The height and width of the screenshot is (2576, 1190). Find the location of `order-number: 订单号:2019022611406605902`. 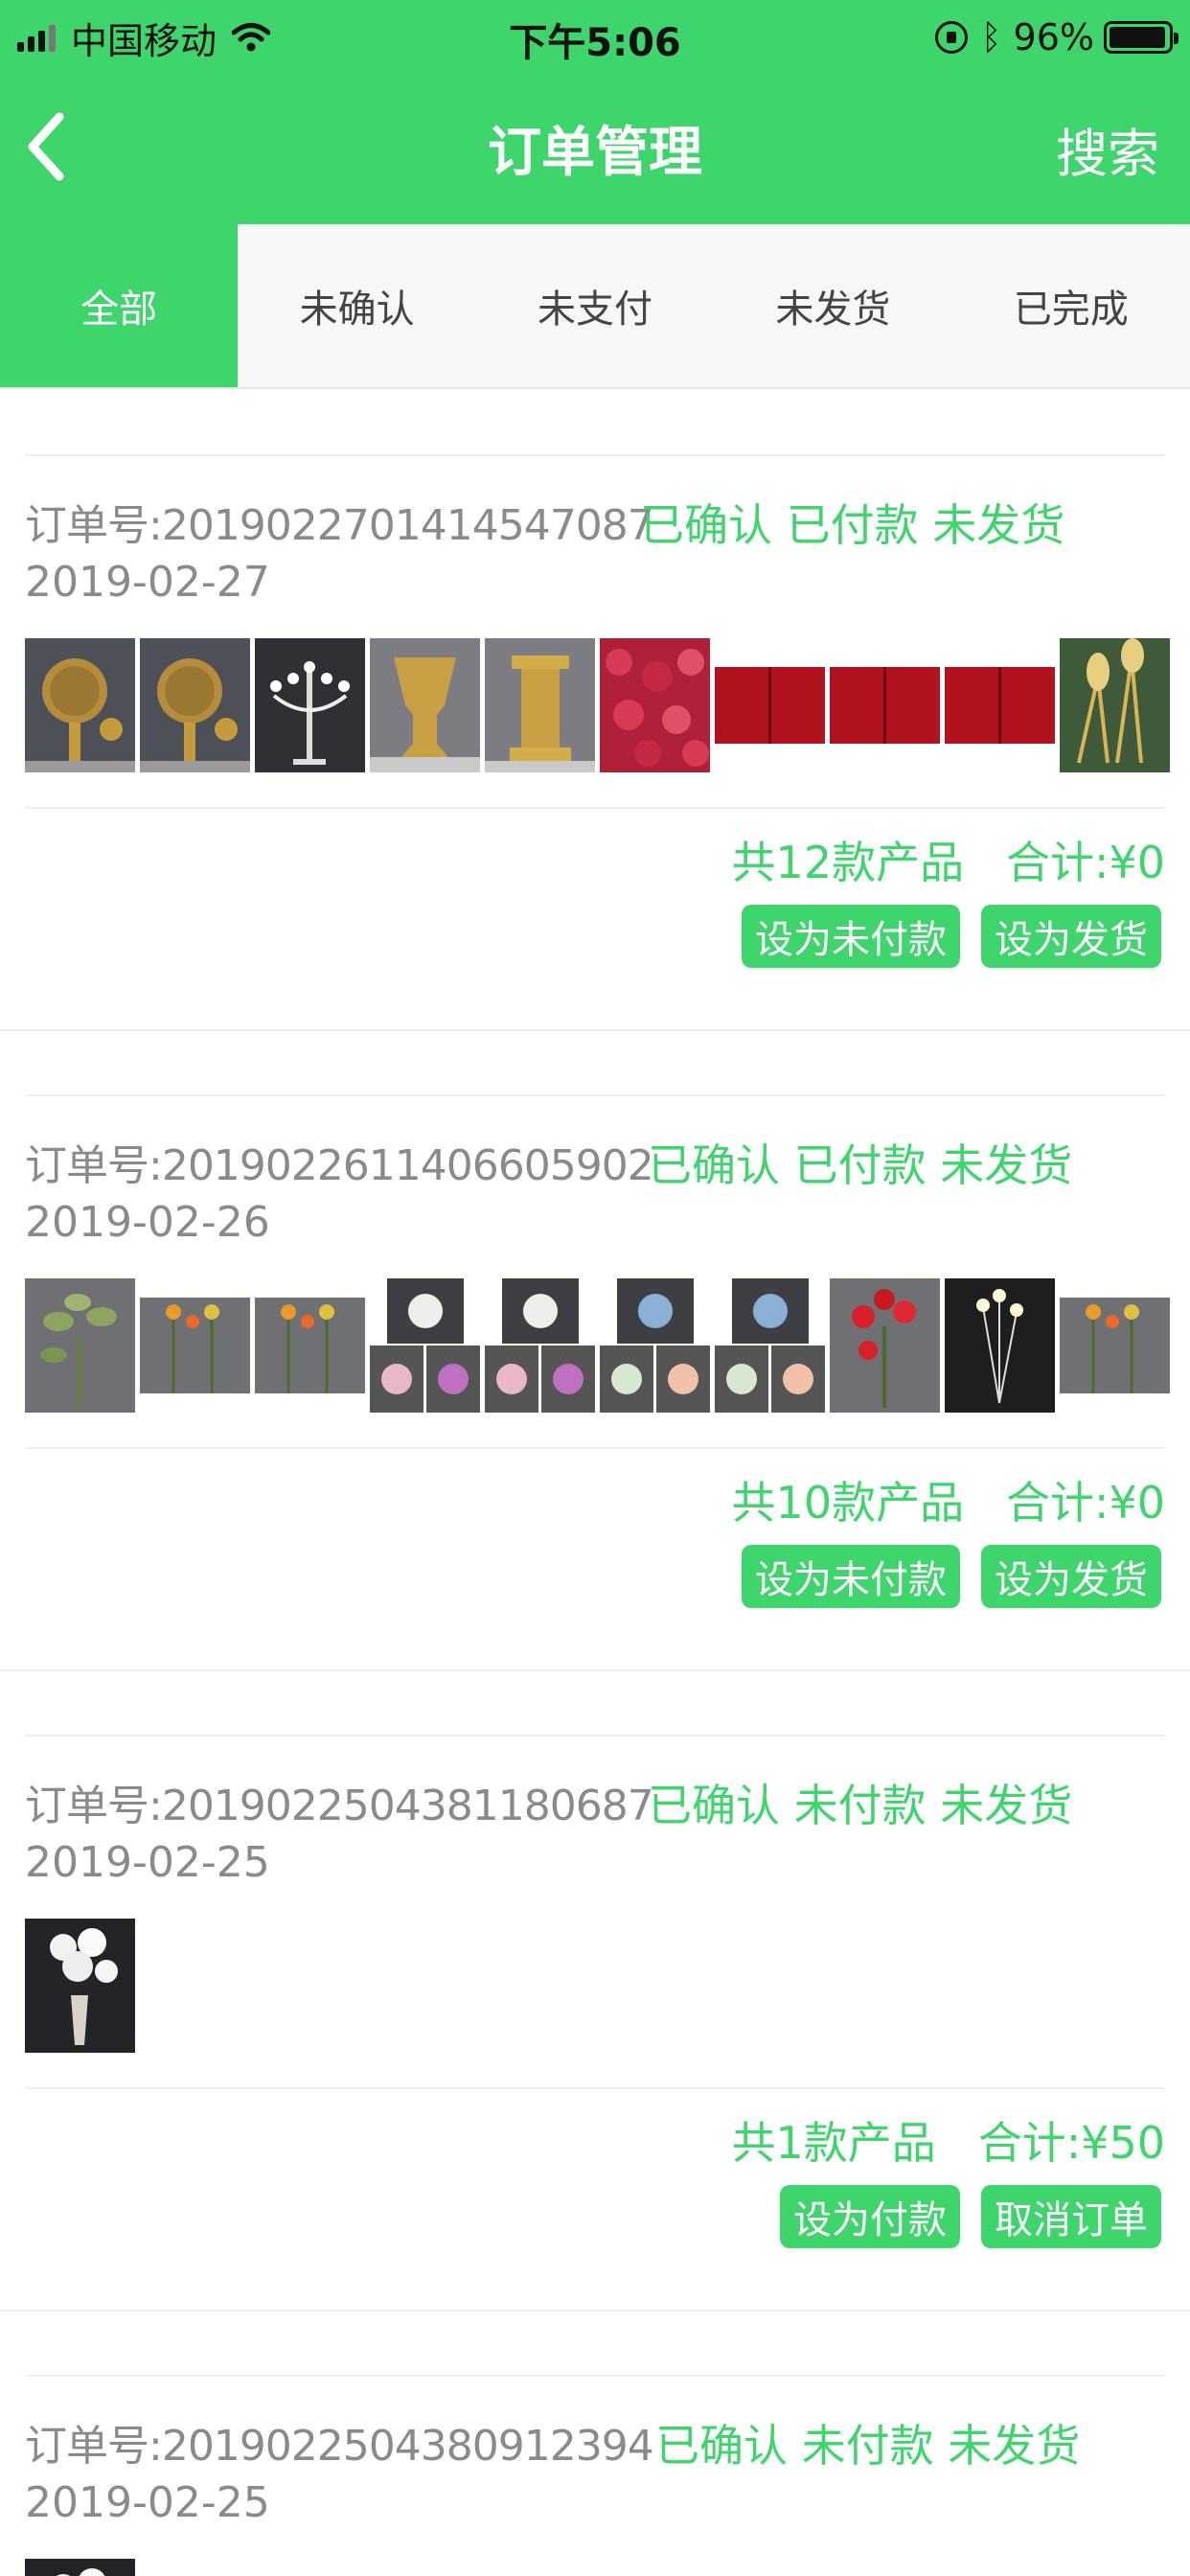

order-number: 订单号:2019022611406605902 is located at coordinates (340, 1165).